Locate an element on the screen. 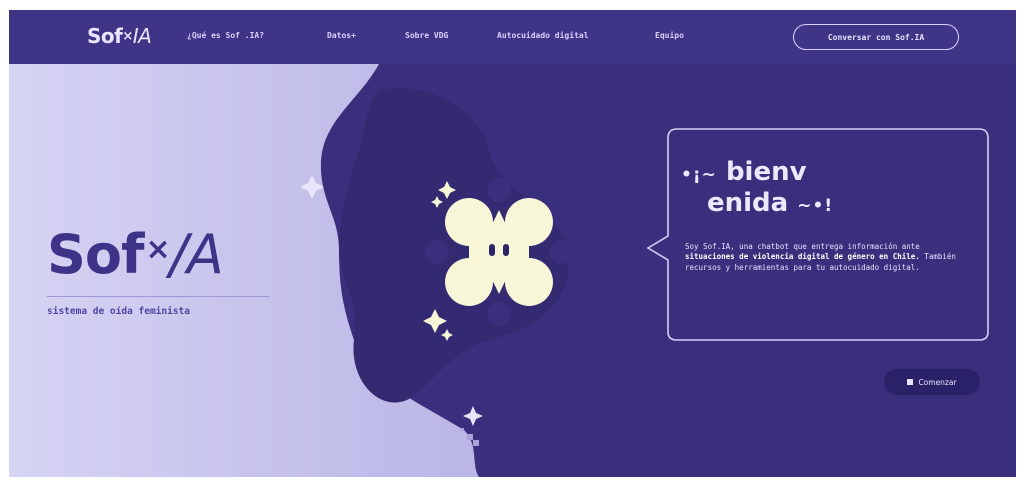 Image resolution: width=1025 pixels, height=477 pixels. welcome-line1: bienv is located at coordinates (766, 172).